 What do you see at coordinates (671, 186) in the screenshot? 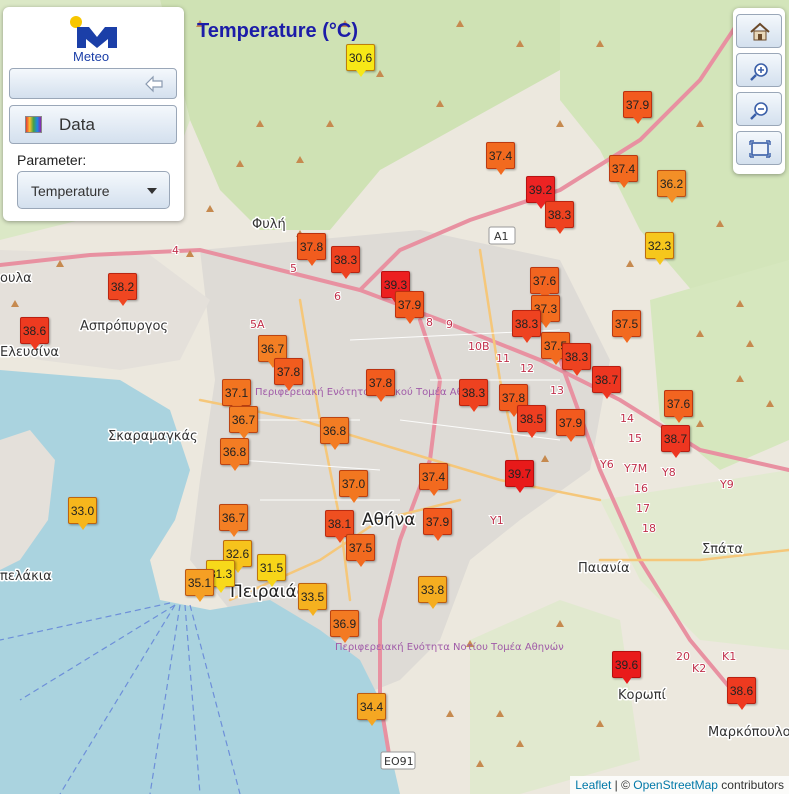
I see `temperature-marker: 36.2` at bounding box center [671, 186].